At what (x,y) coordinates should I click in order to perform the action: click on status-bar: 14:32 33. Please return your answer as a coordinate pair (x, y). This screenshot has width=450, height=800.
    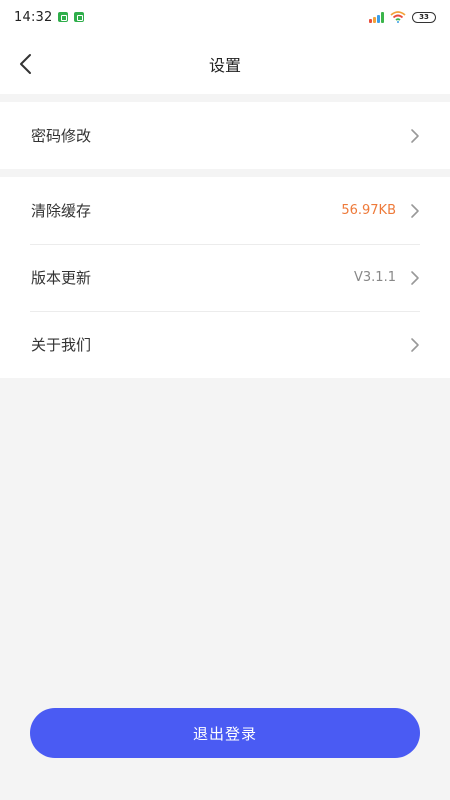
    Looking at the image, I should click on (225, 17).